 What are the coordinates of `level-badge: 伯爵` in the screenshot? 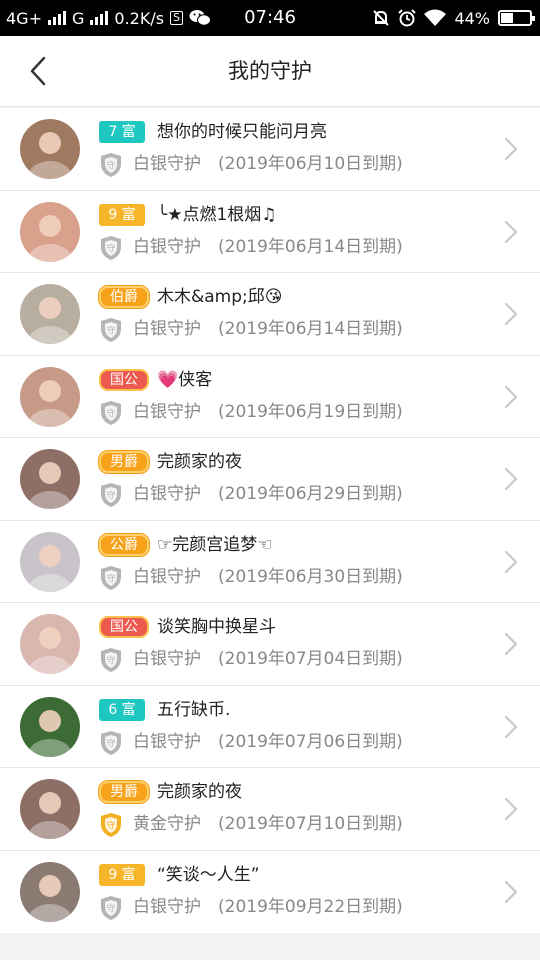 It's located at (124, 297).